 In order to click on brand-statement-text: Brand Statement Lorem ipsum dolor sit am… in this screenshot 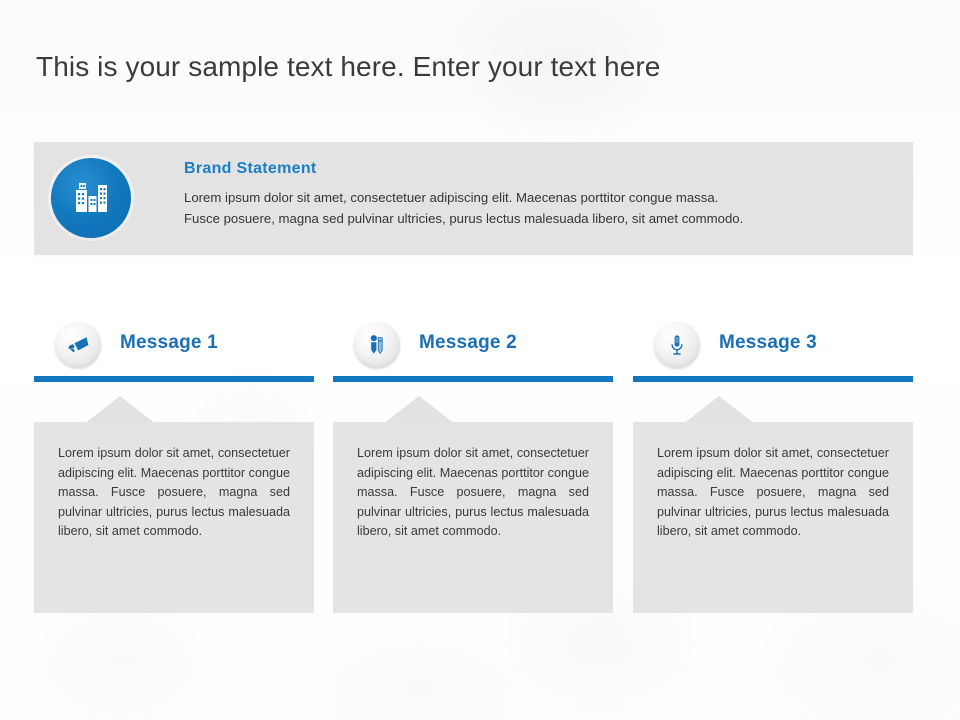, I will do `click(539, 194)`.